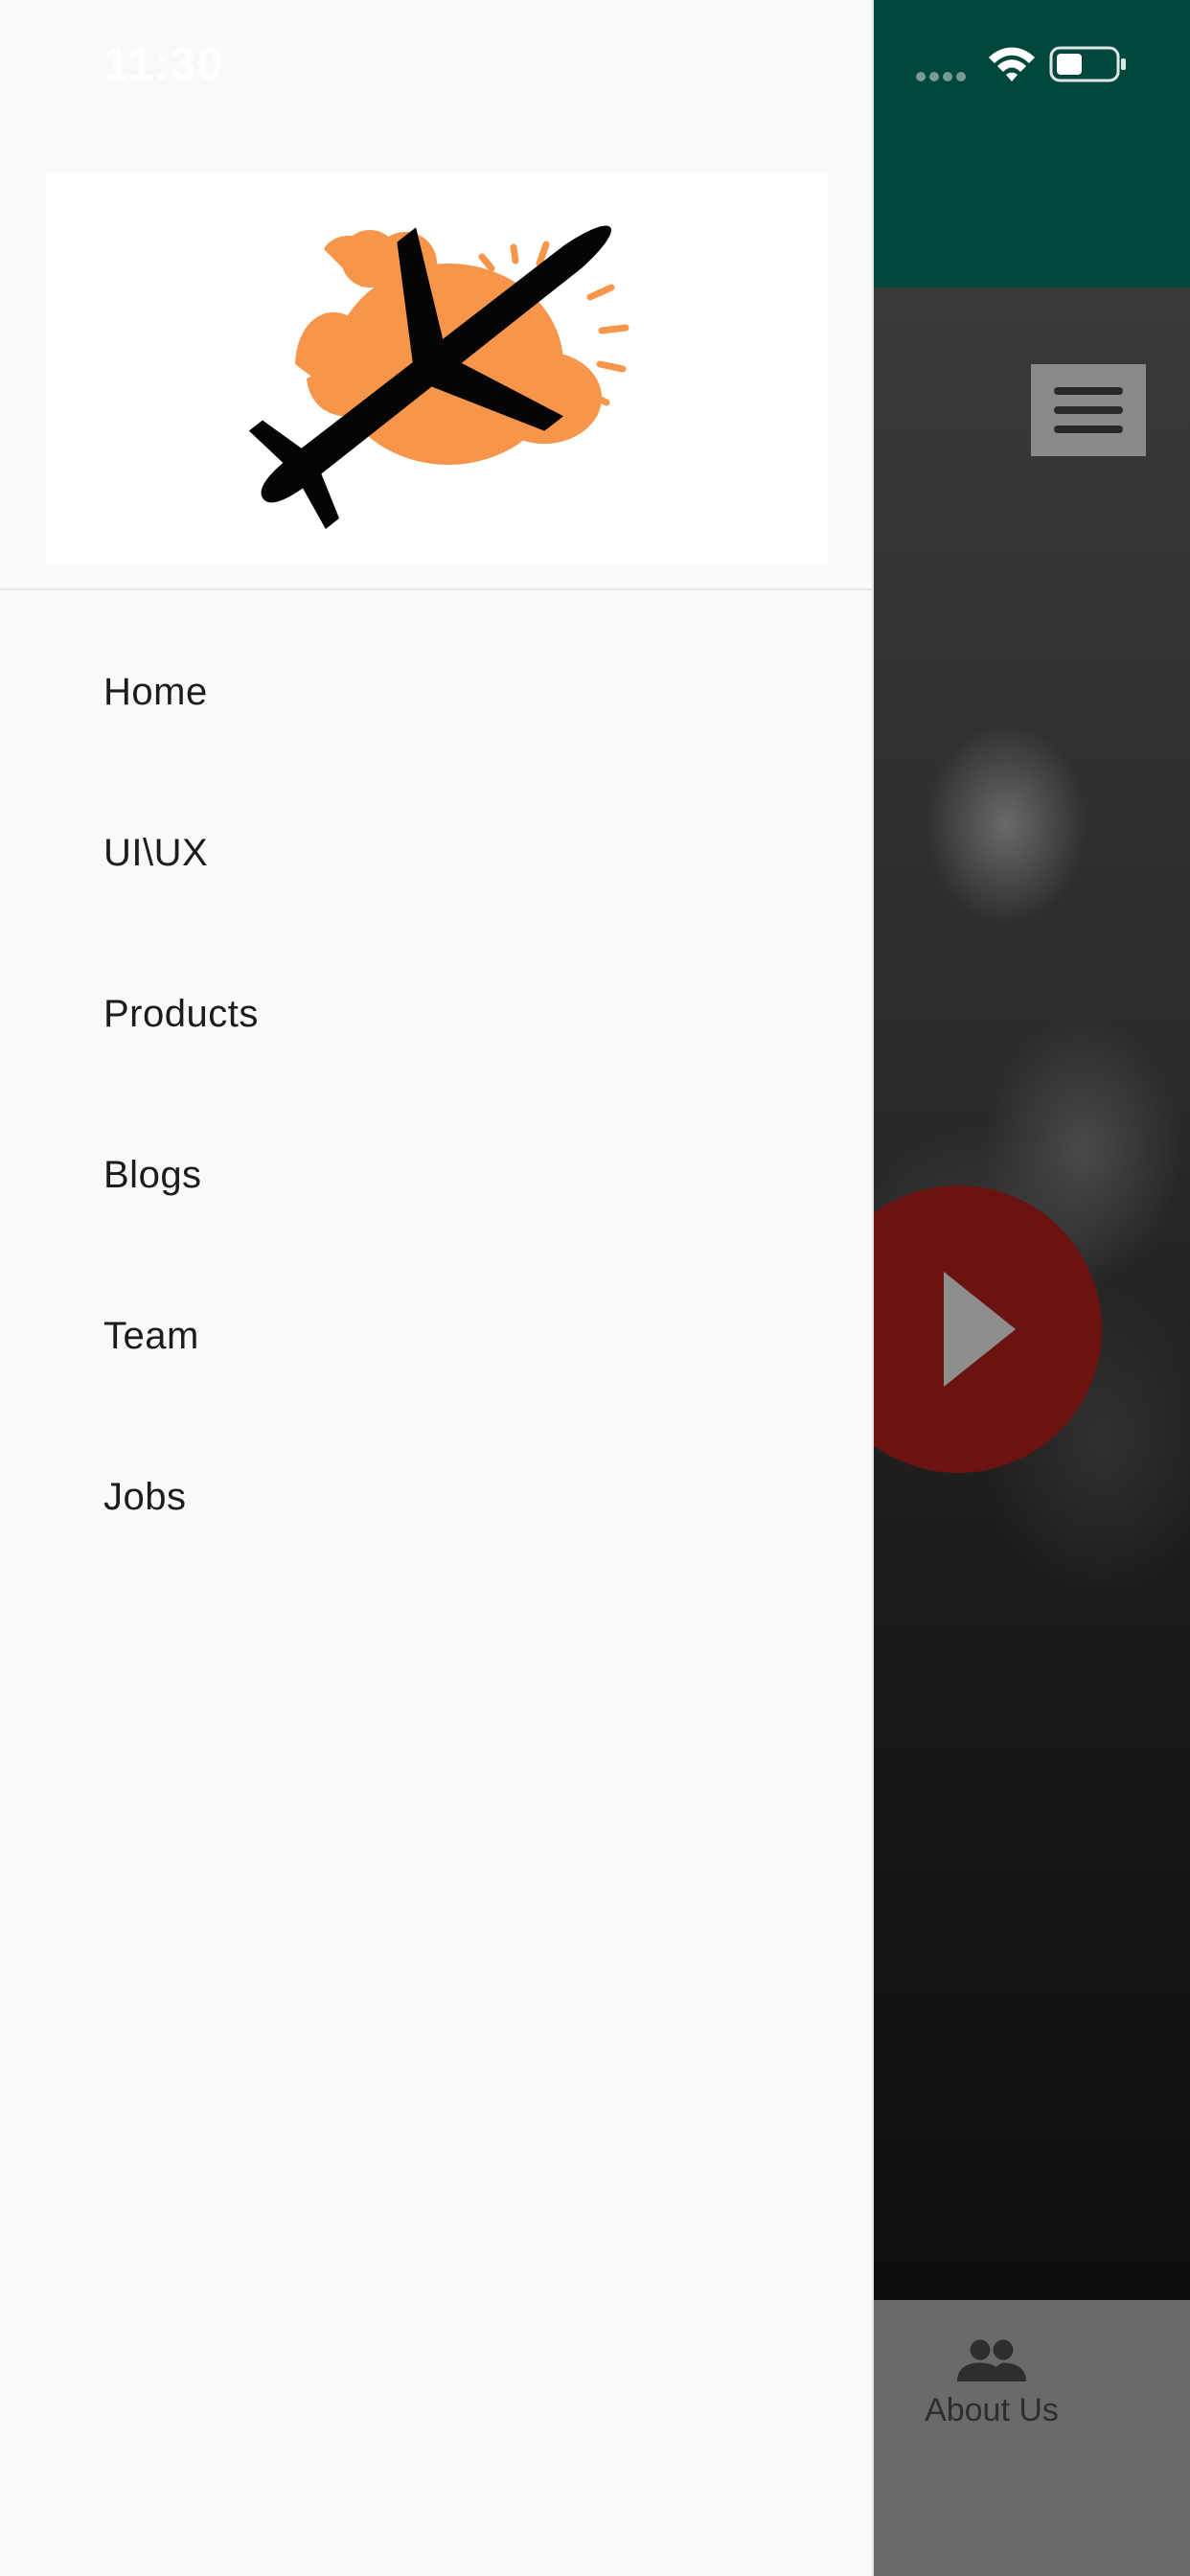 The width and height of the screenshot is (1190, 2576). Describe the element at coordinates (145, 1496) in the screenshot. I see `drawer-item-label: Jobs` at that location.